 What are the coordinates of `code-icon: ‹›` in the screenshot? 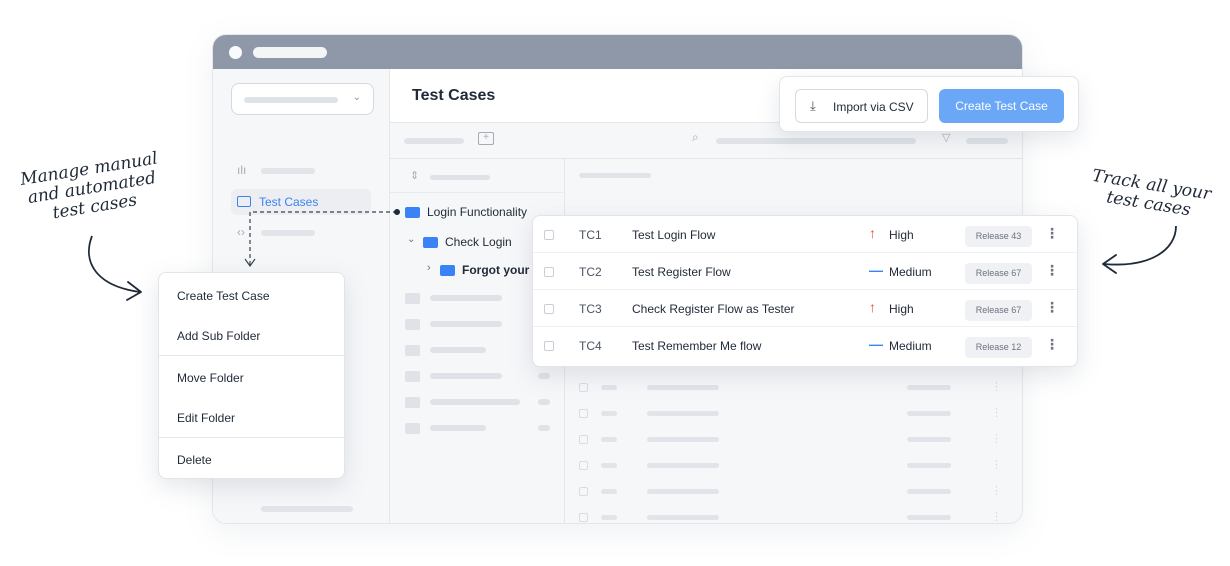 It's located at (241, 232).